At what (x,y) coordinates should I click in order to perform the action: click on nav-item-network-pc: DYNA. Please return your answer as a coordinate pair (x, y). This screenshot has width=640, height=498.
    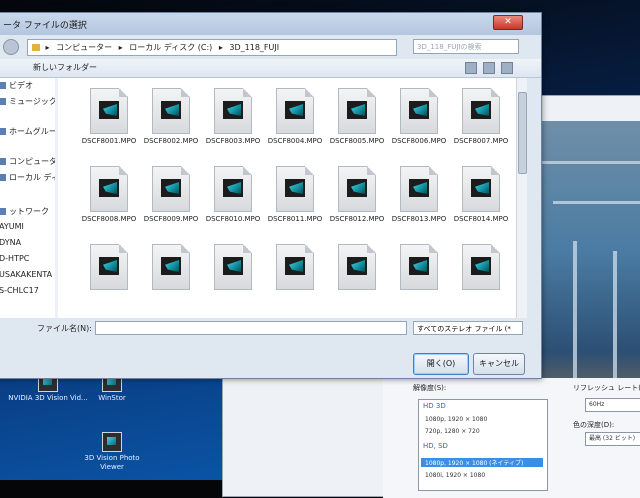
    Looking at the image, I should click on (10, 242).